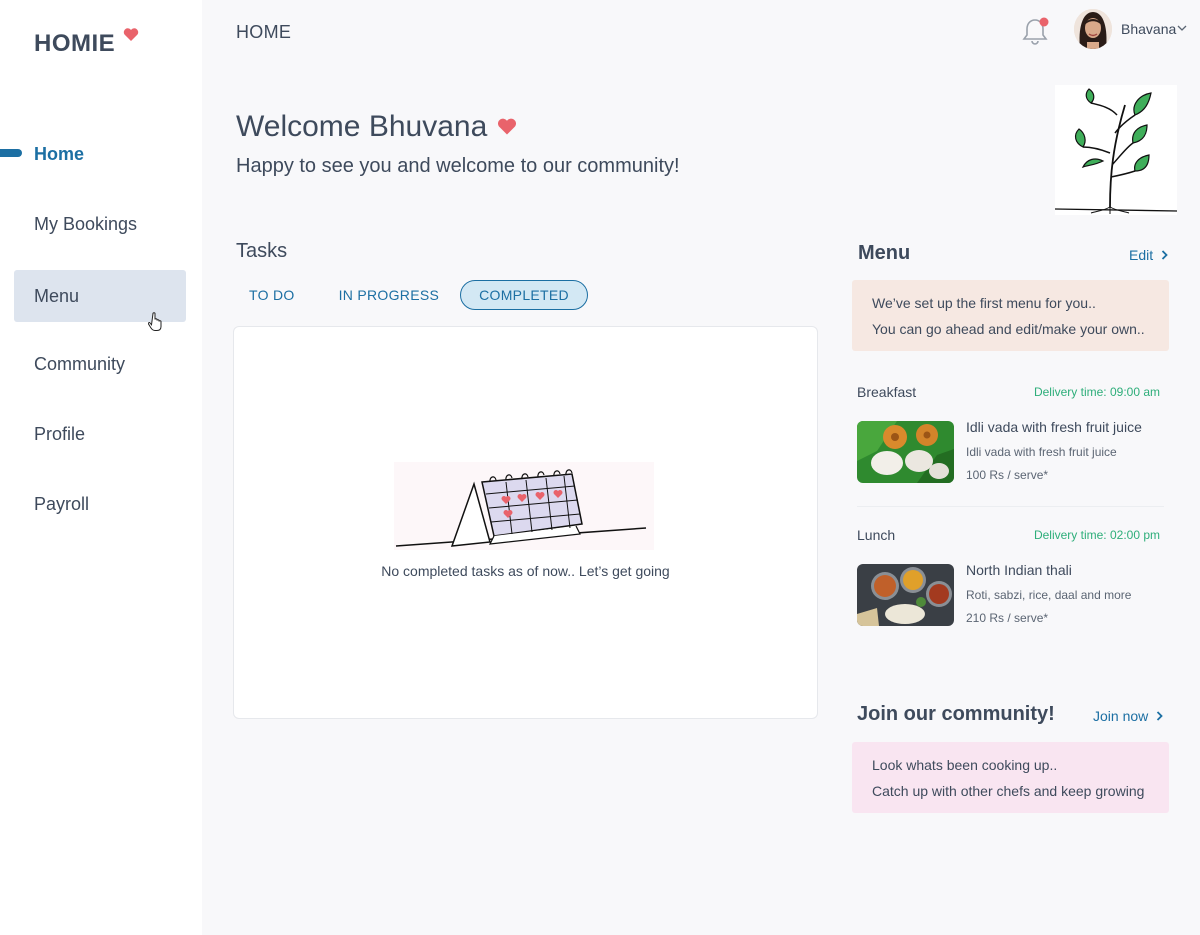 This screenshot has width=1200, height=935. What do you see at coordinates (1116, 150) in the screenshot?
I see `plant-illustration` at bounding box center [1116, 150].